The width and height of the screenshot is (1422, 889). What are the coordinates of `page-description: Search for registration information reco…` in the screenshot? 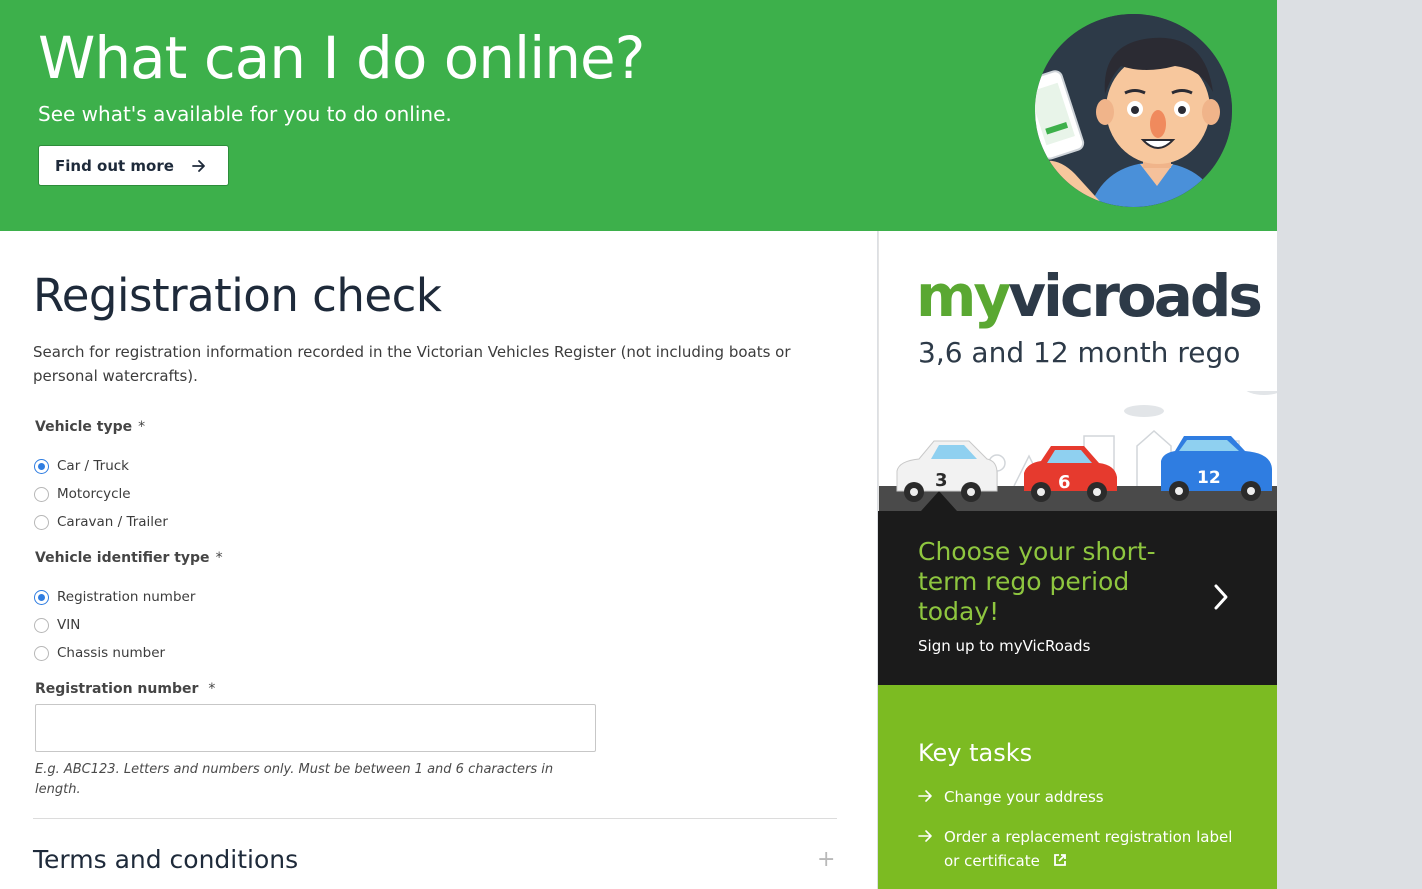 It's located at (412, 364).